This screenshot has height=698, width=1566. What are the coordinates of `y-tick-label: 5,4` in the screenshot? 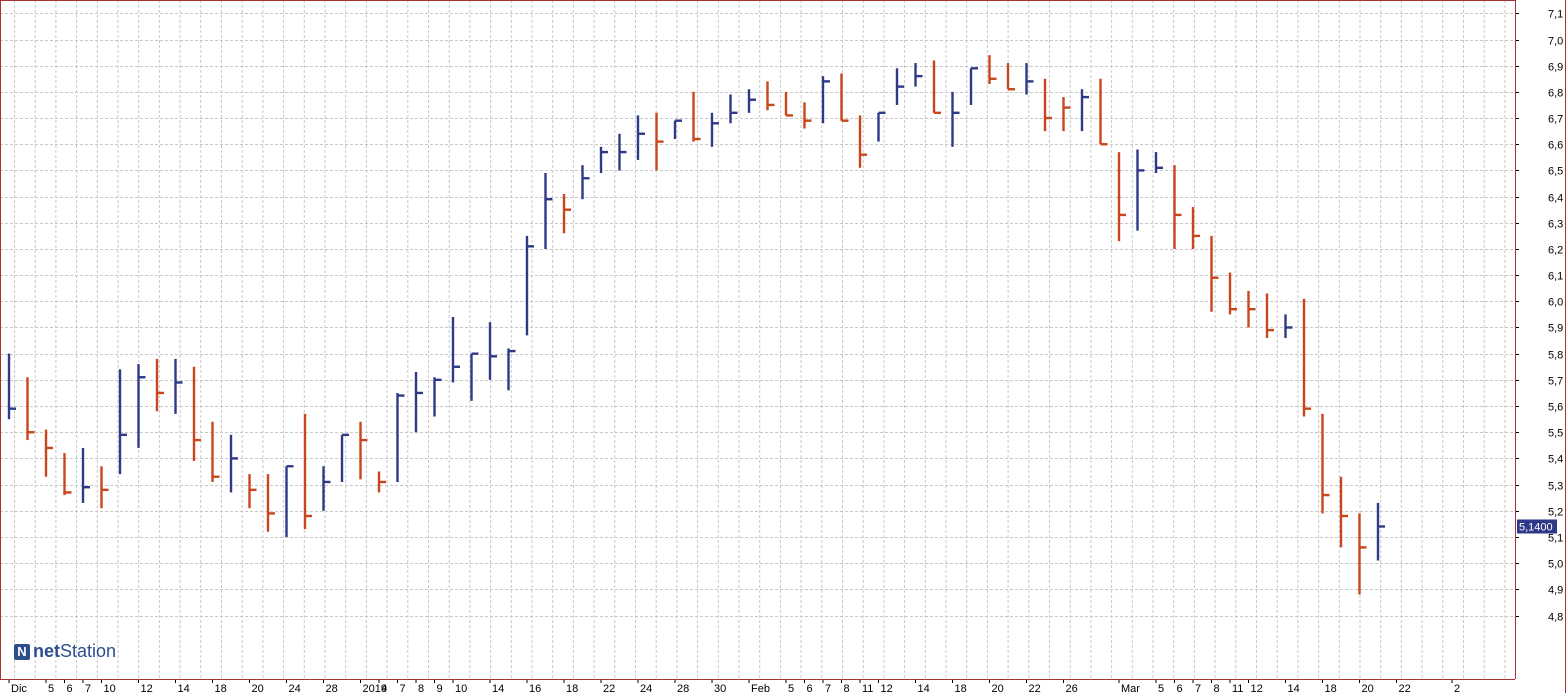 It's located at (1555, 460).